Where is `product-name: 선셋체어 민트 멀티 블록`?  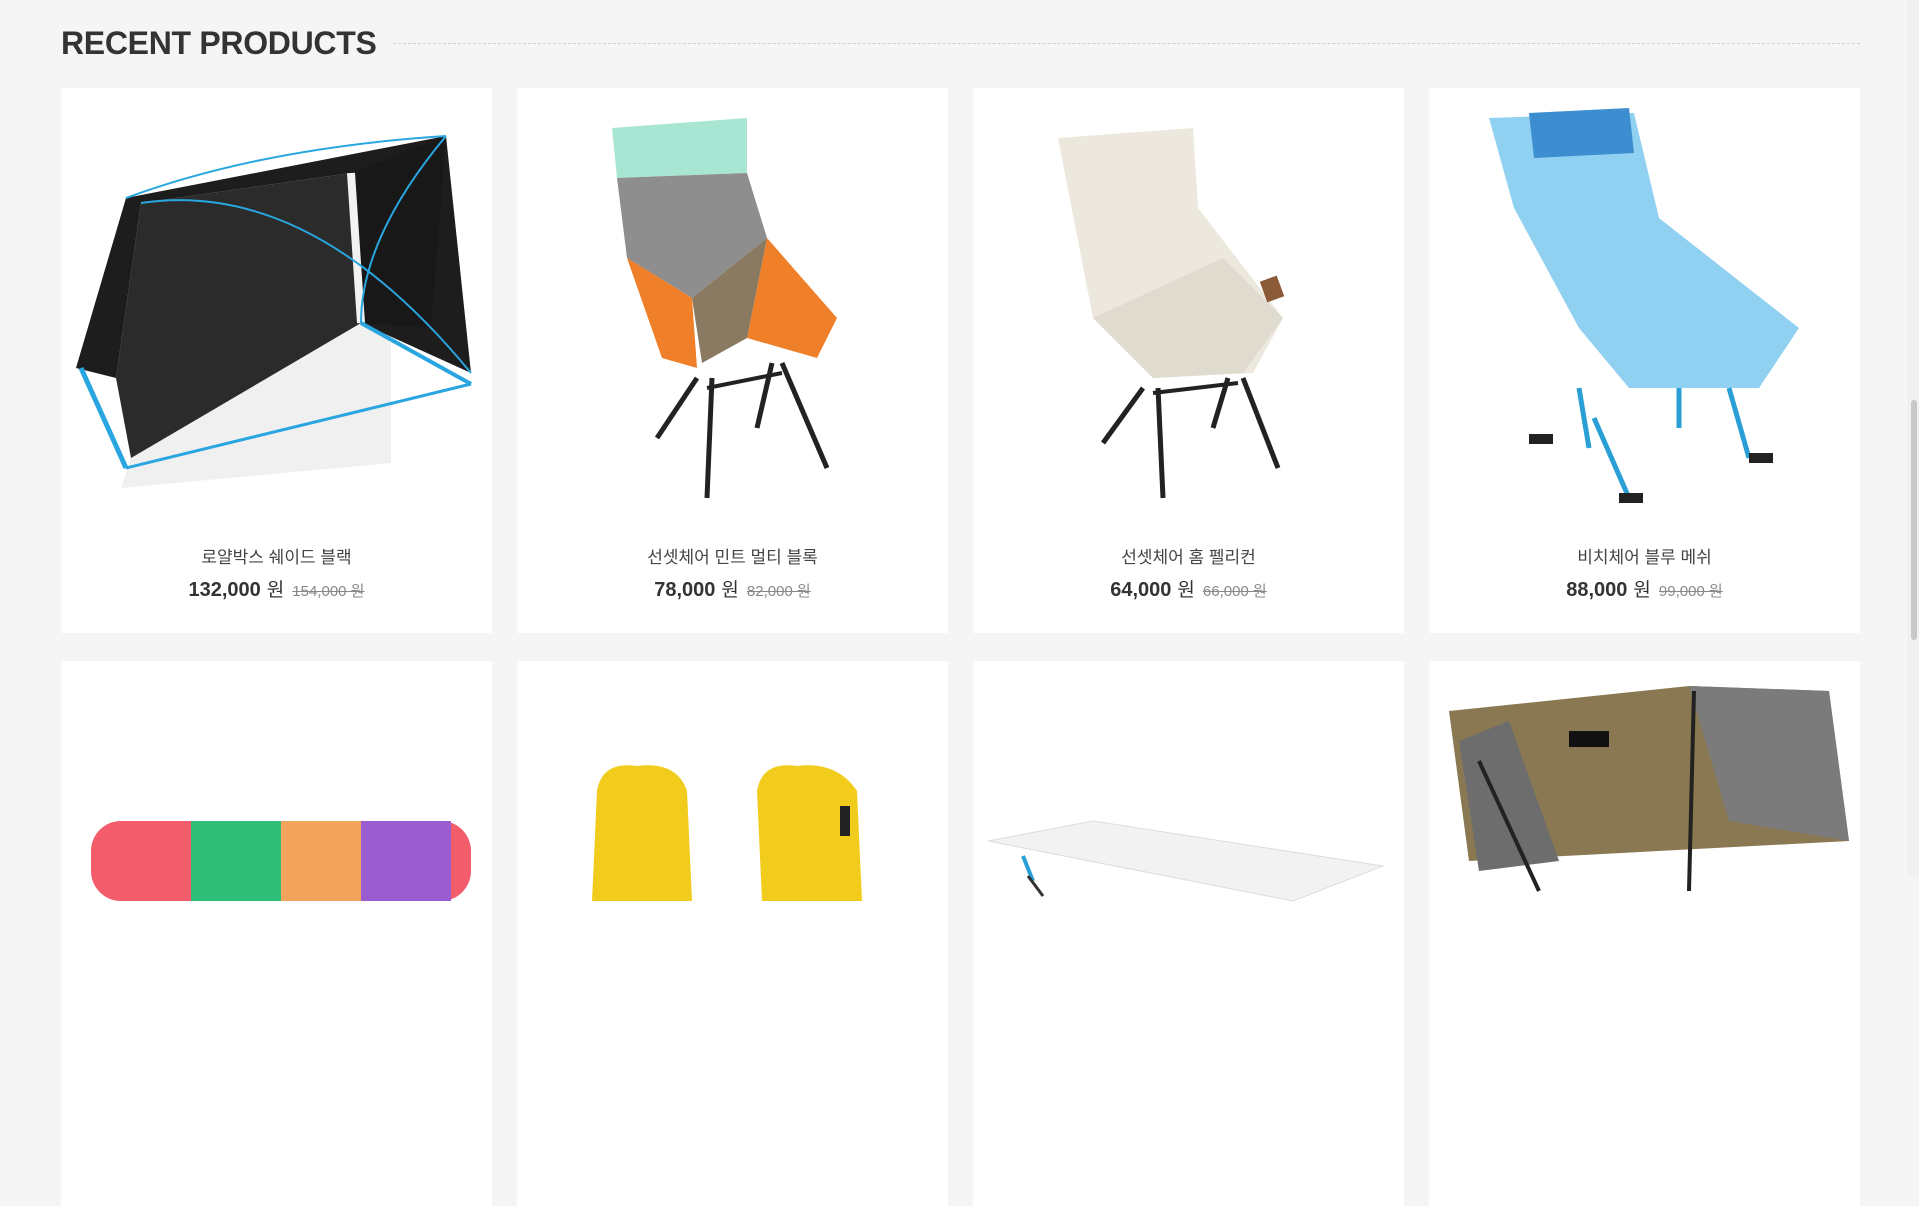 product-name: 선셋체어 민트 멀티 블록 is located at coordinates (732, 555).